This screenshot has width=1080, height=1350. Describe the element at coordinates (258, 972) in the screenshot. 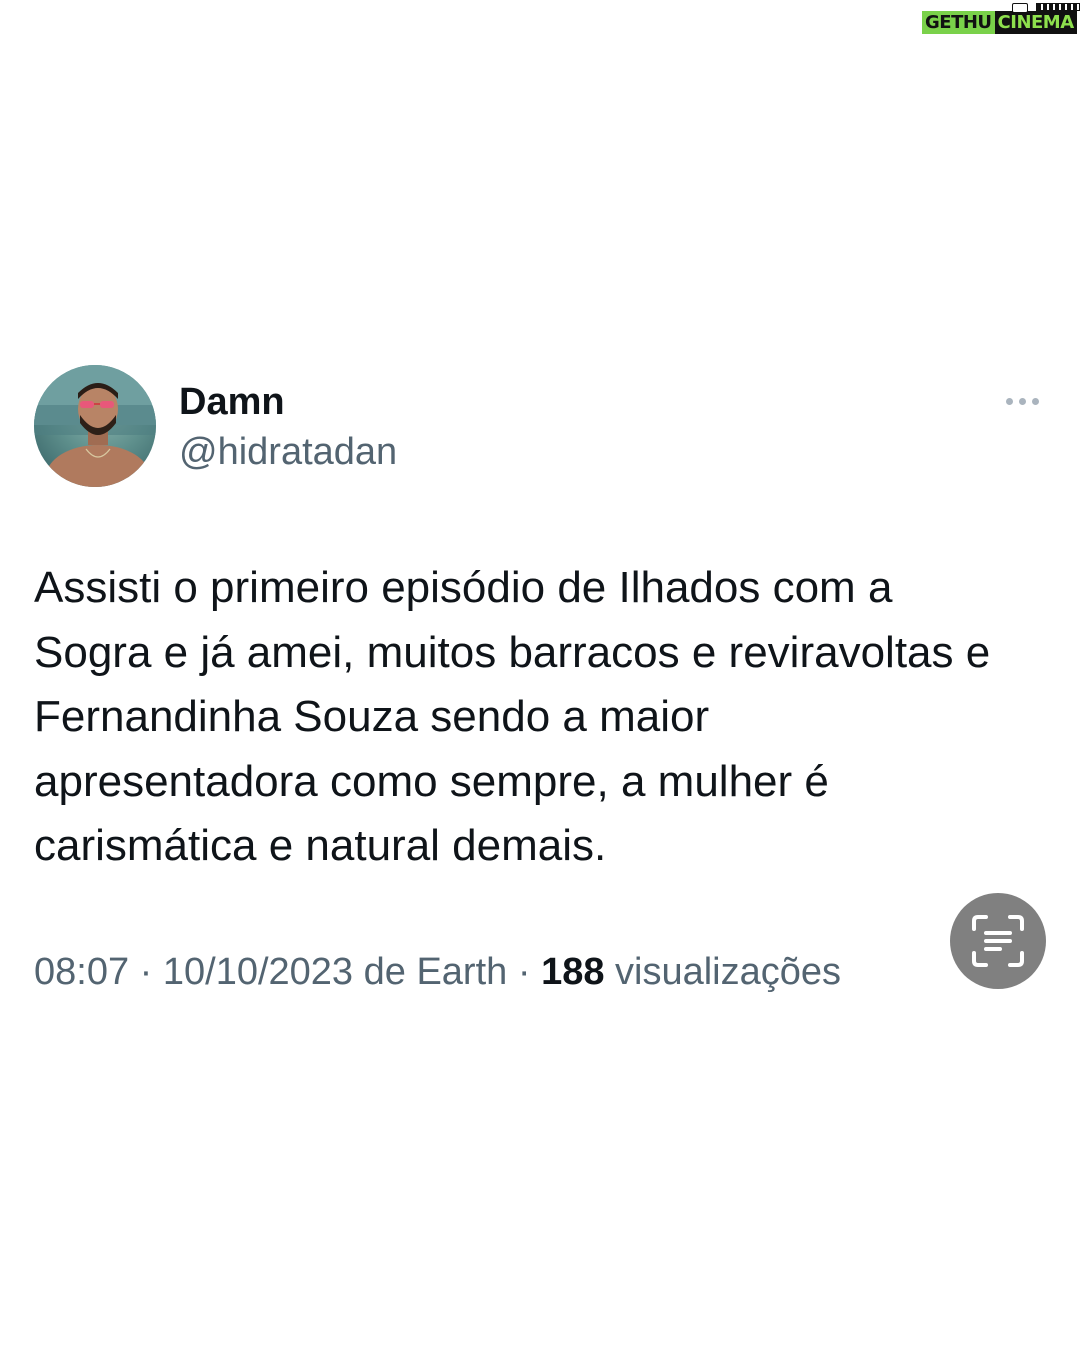

I see `tweet-date: 10/10/2023` at that location.